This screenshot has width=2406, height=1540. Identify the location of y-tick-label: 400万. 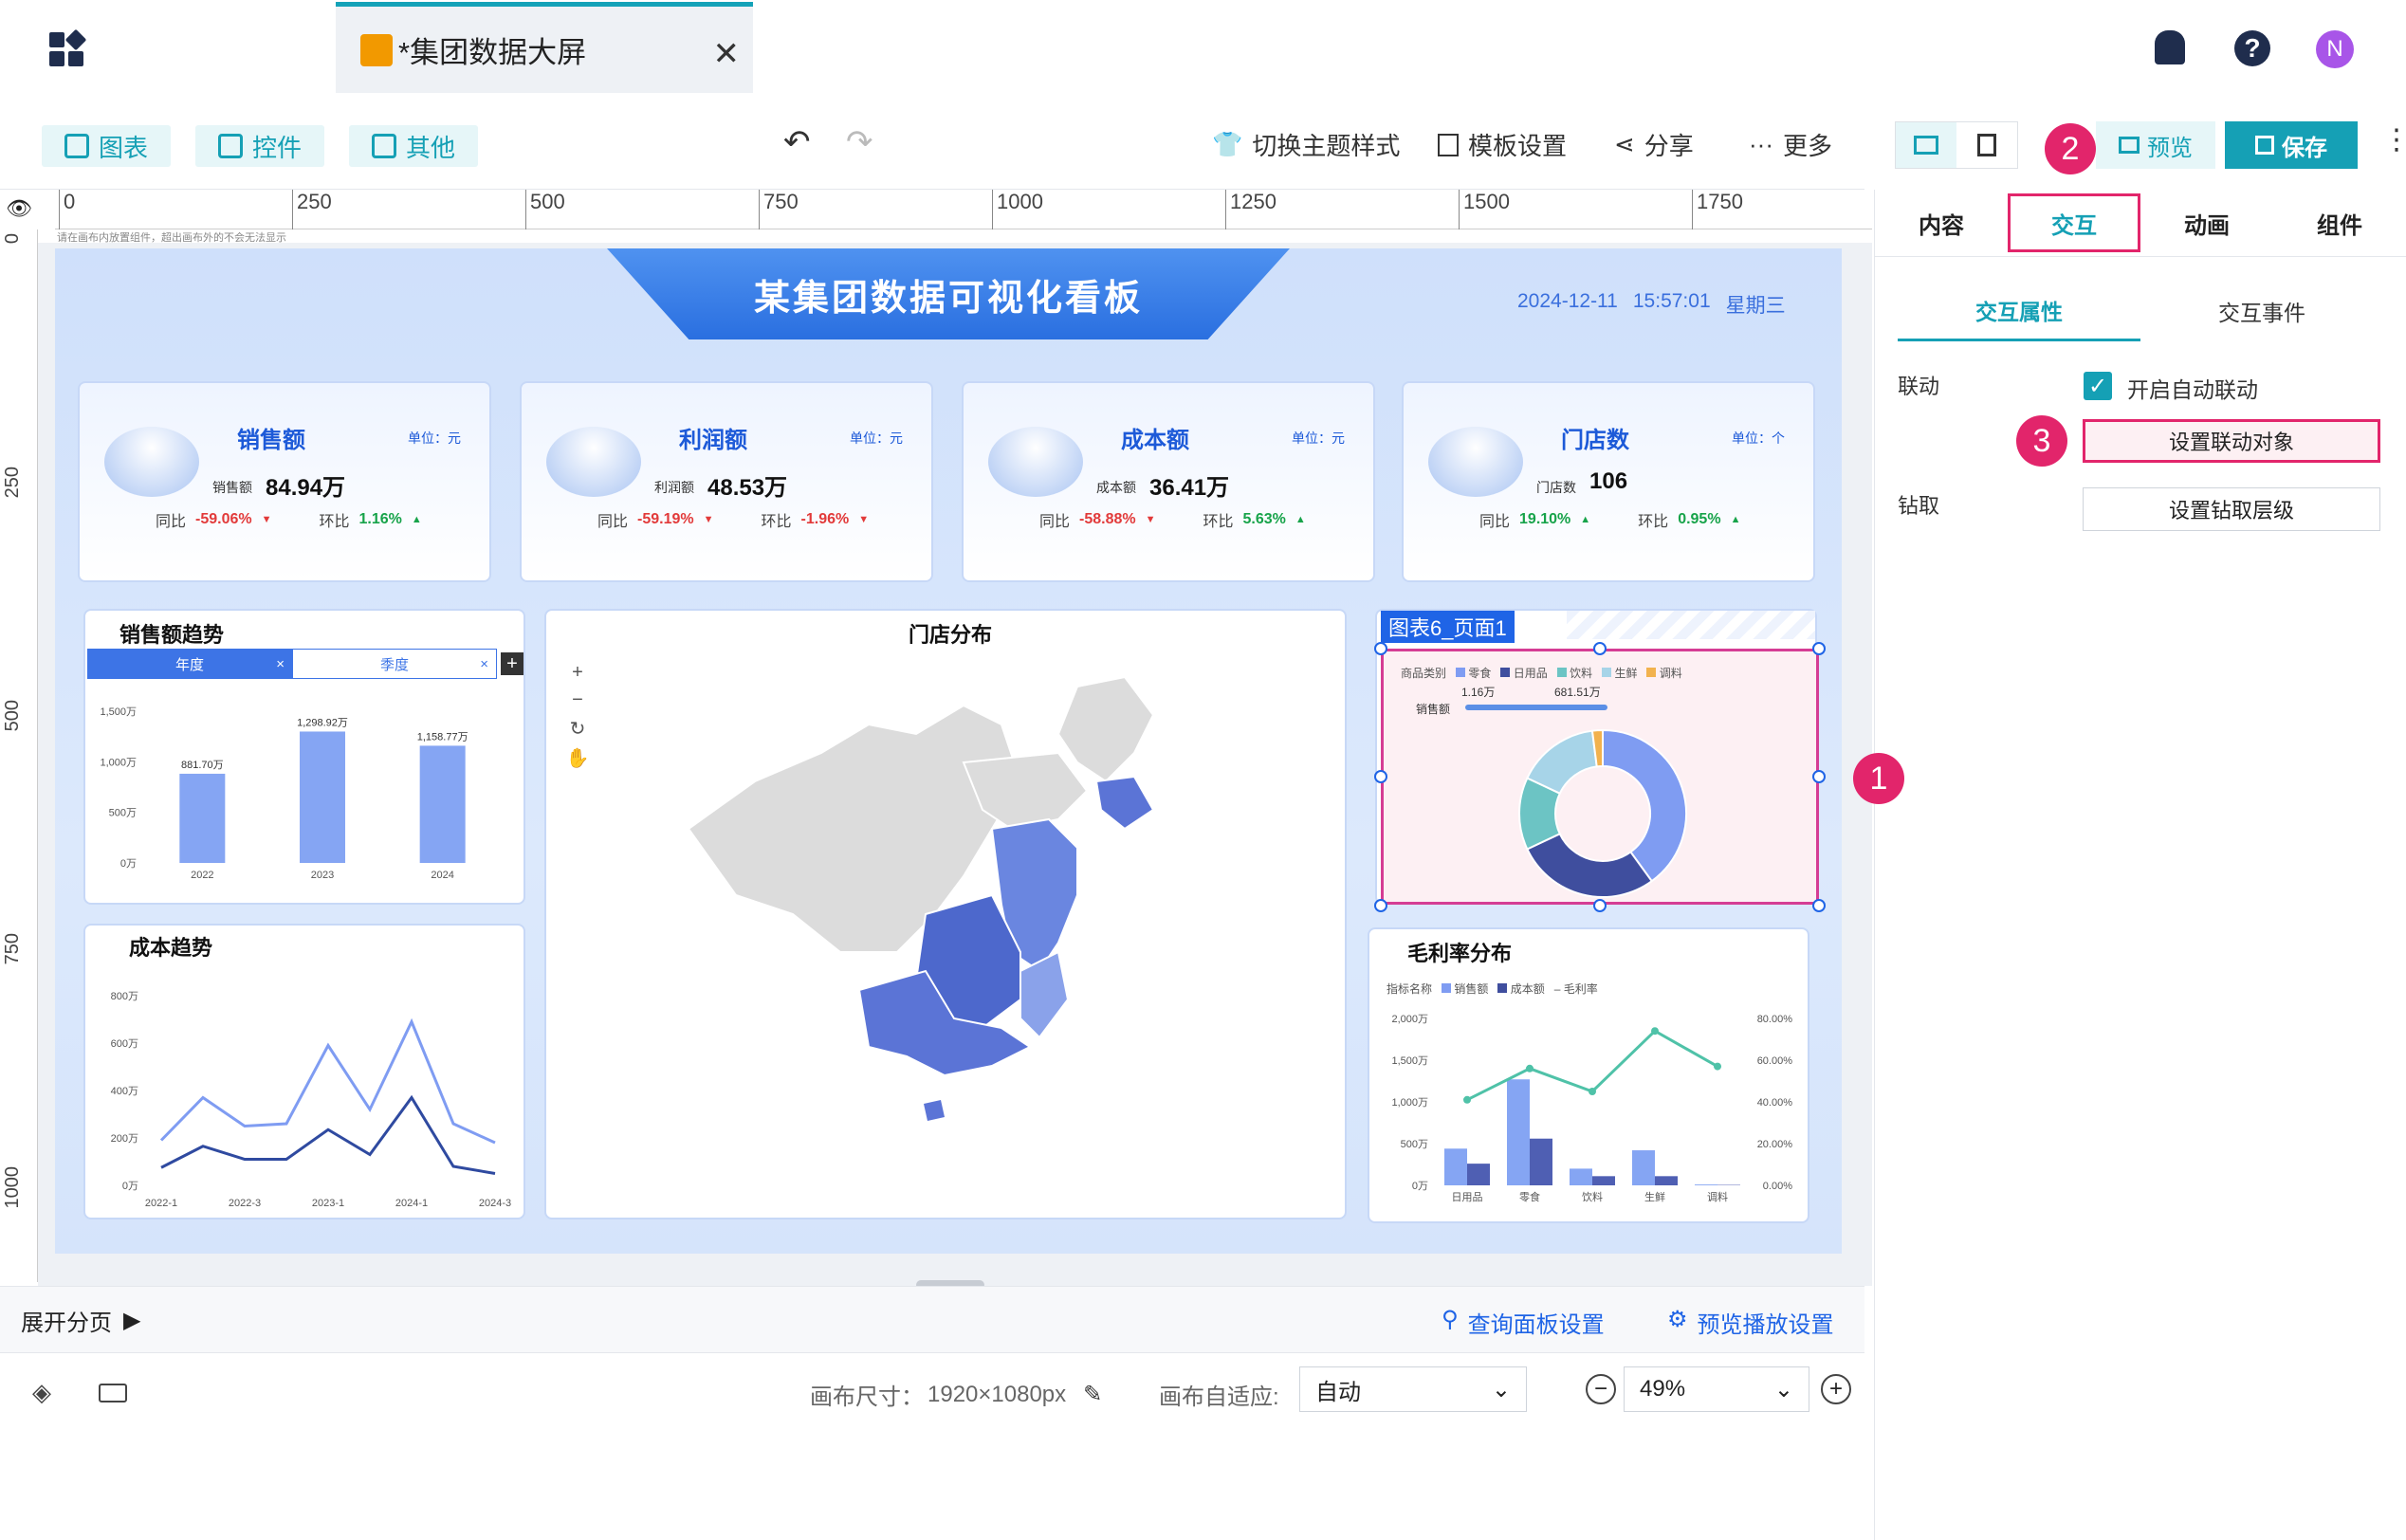
(124, 1091).